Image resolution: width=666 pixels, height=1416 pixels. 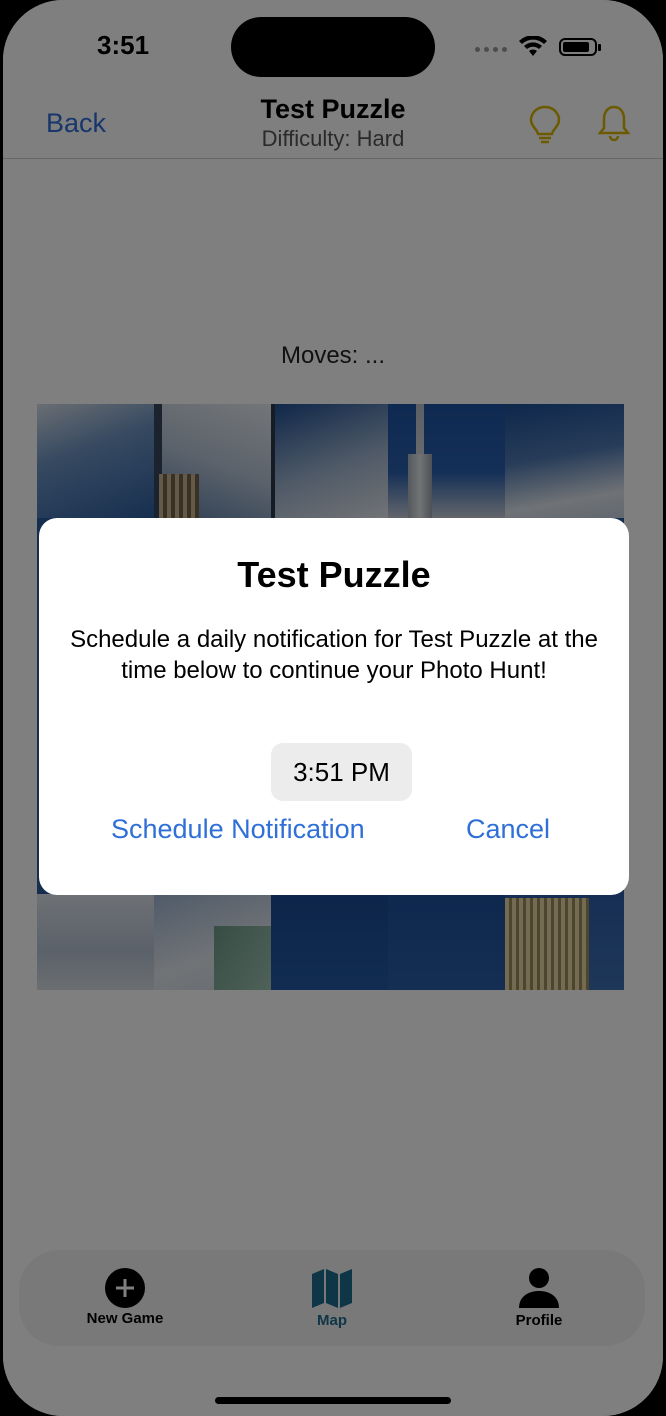 I want to click on dialog-title: Test Puzzle, so click(x=334, y=574).